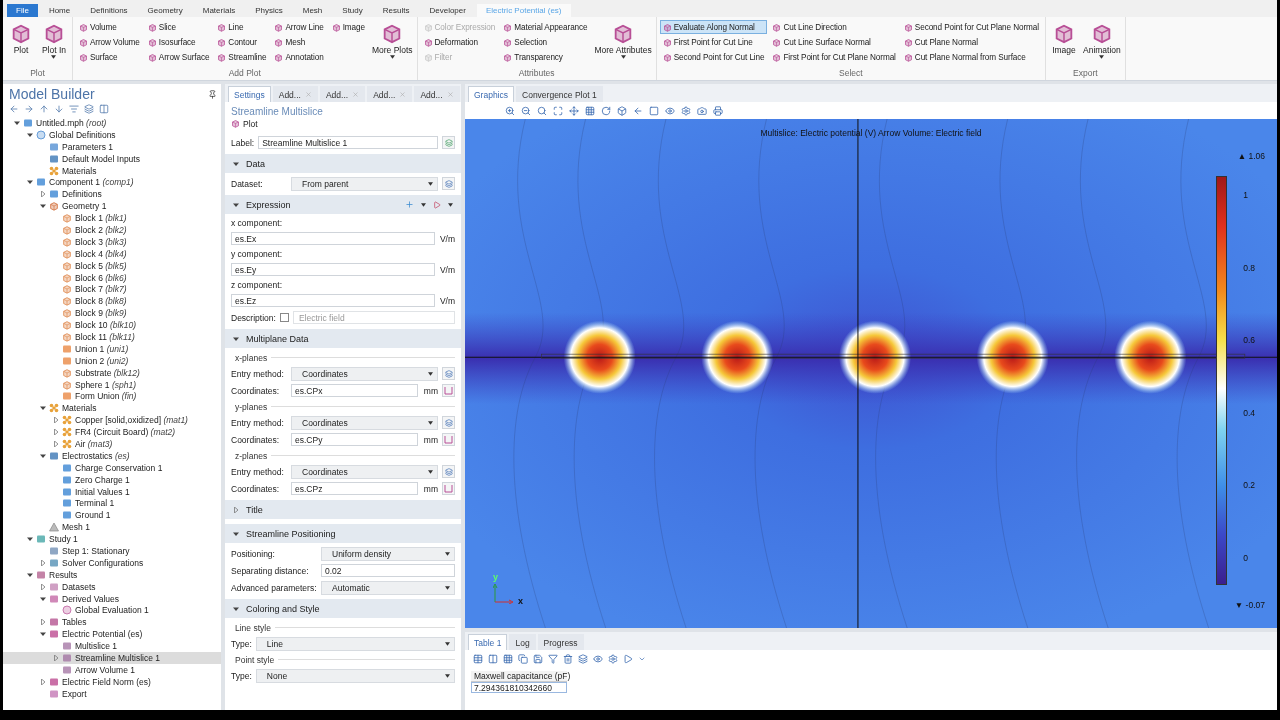  Describe the element at coordinates (542, 110) in the screenshot. I see `search-icon` at that location.